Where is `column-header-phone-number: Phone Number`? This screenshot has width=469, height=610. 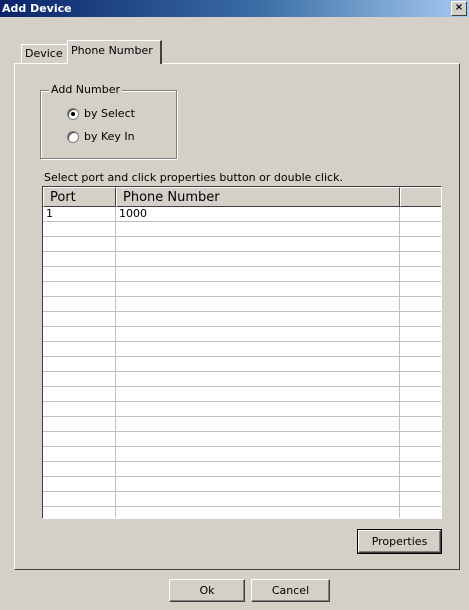
column-header-phone-number: Phone Number is located at coordinates (258, 197).